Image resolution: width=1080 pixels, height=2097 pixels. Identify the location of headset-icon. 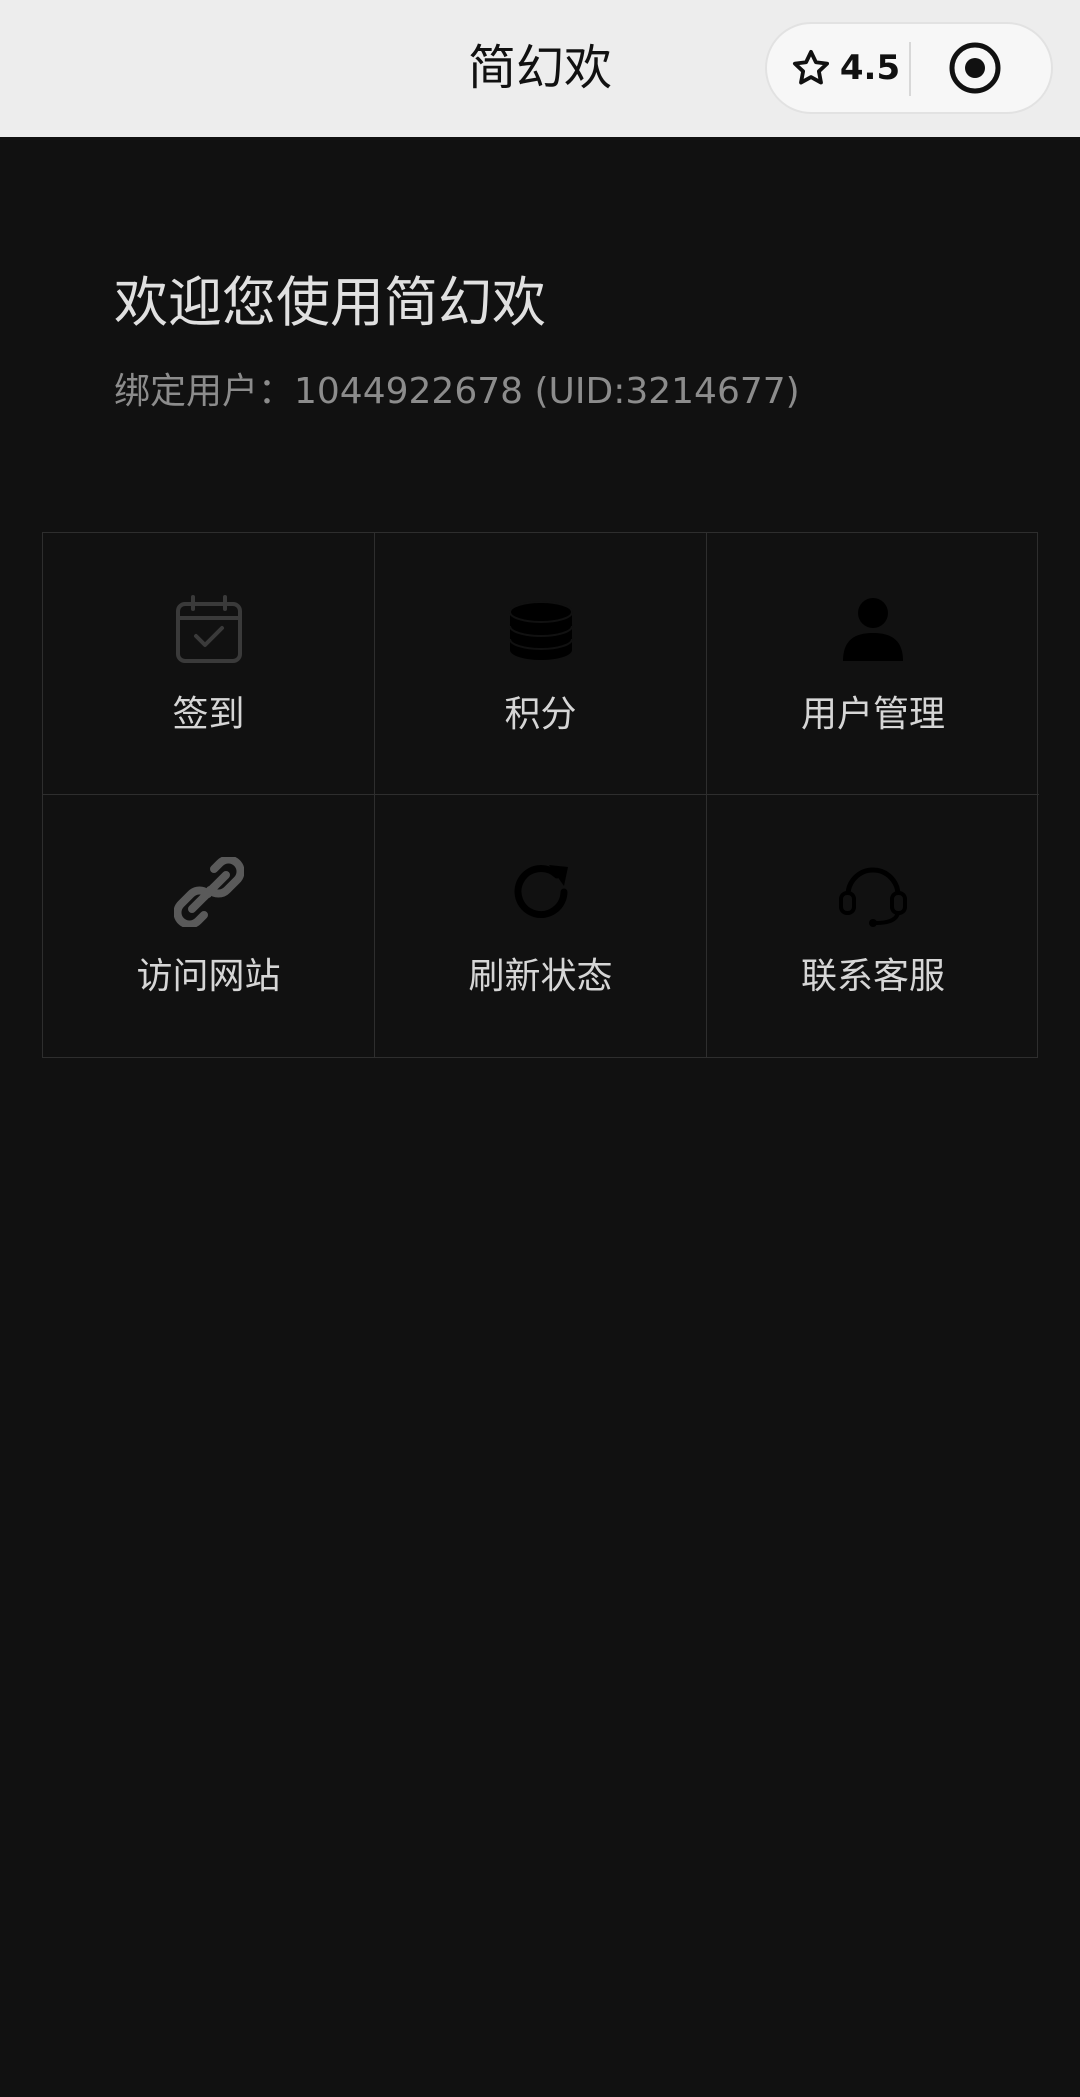
(873, 897).